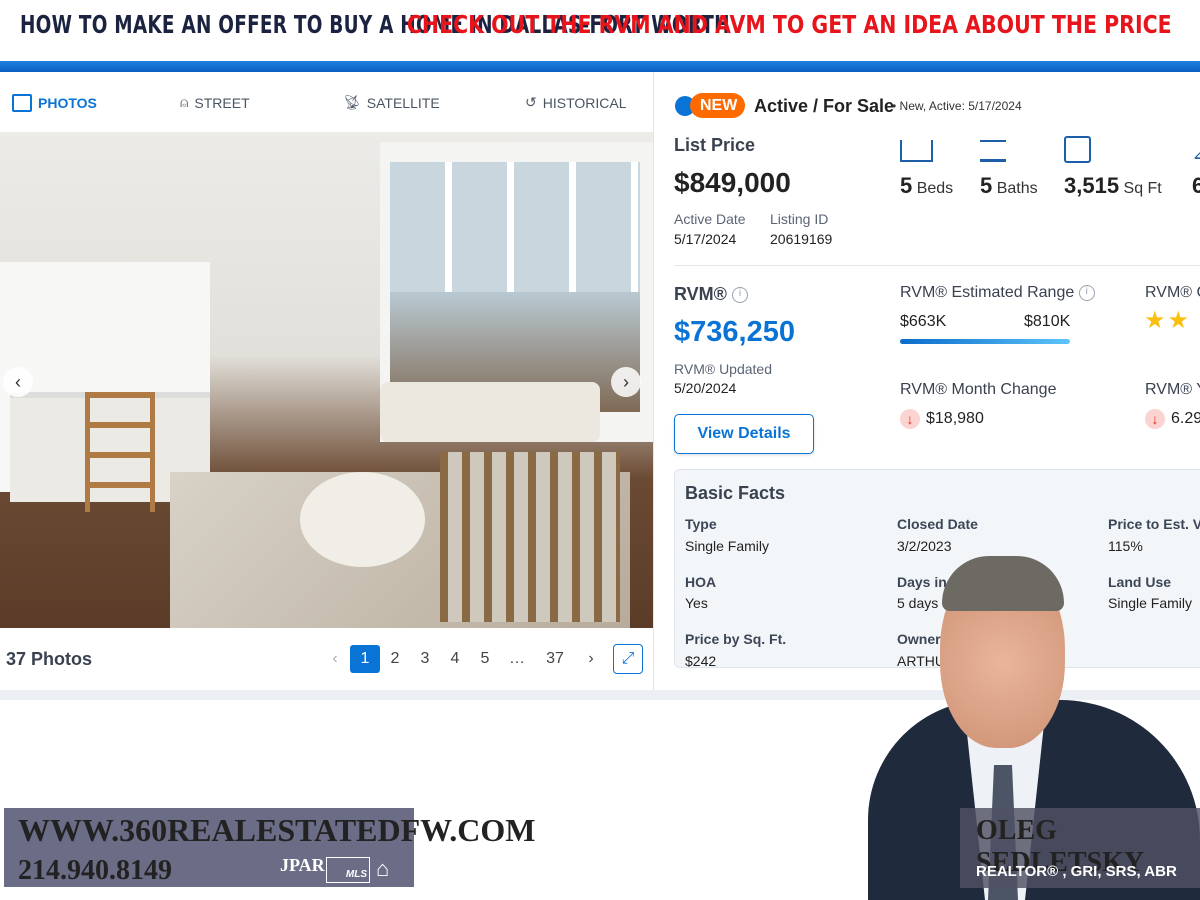  What do you see at coordinates (576, 102) in the screenshot?
I see `tab-historical: ↺ HISTORICAL` at bounding box center [576, 102].